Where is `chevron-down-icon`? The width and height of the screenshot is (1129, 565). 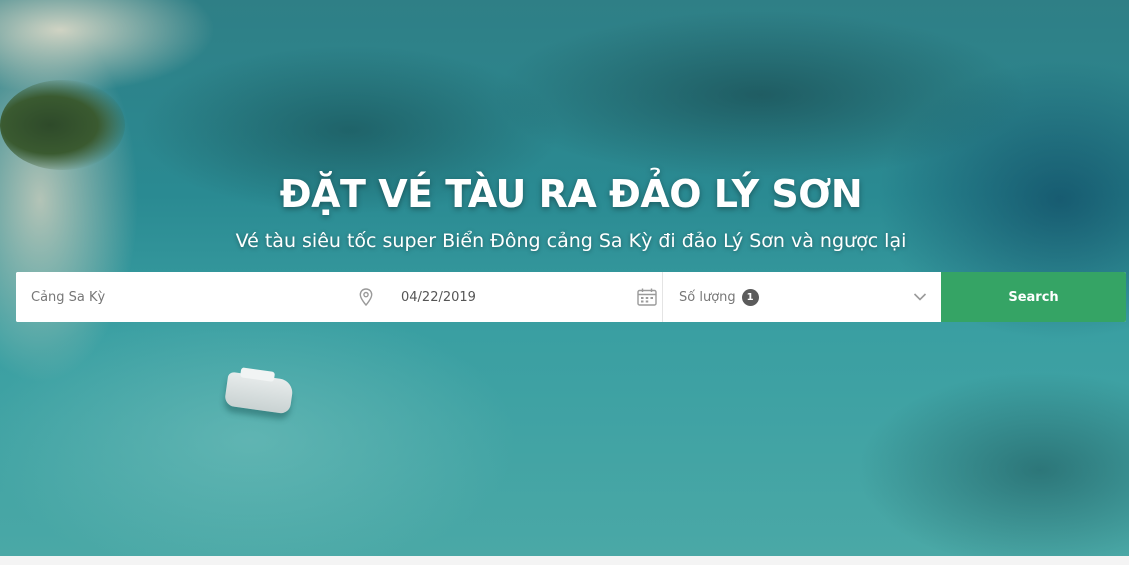 chevron-down-icon is located at coordinates (920, 297).